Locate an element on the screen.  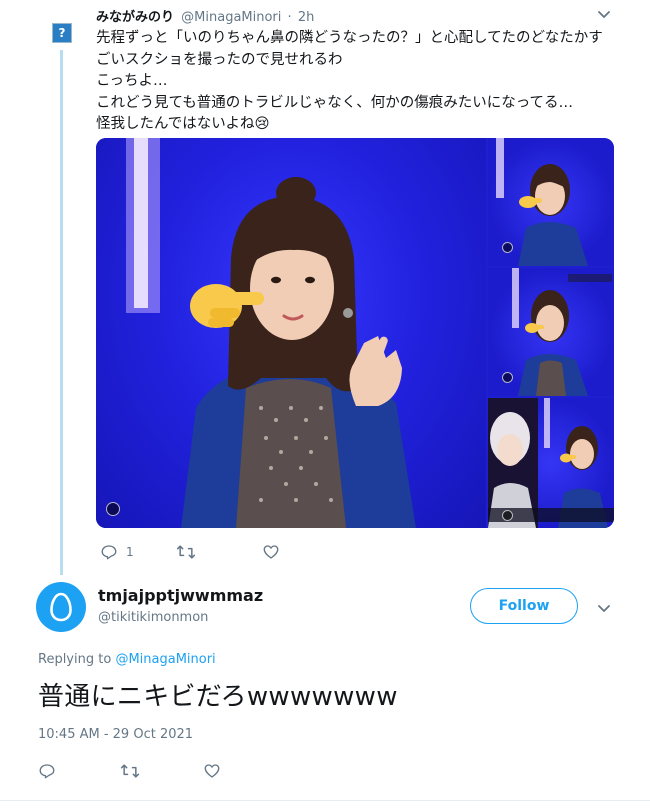
pointing-hand-icon is located at coordinates (227, 306).